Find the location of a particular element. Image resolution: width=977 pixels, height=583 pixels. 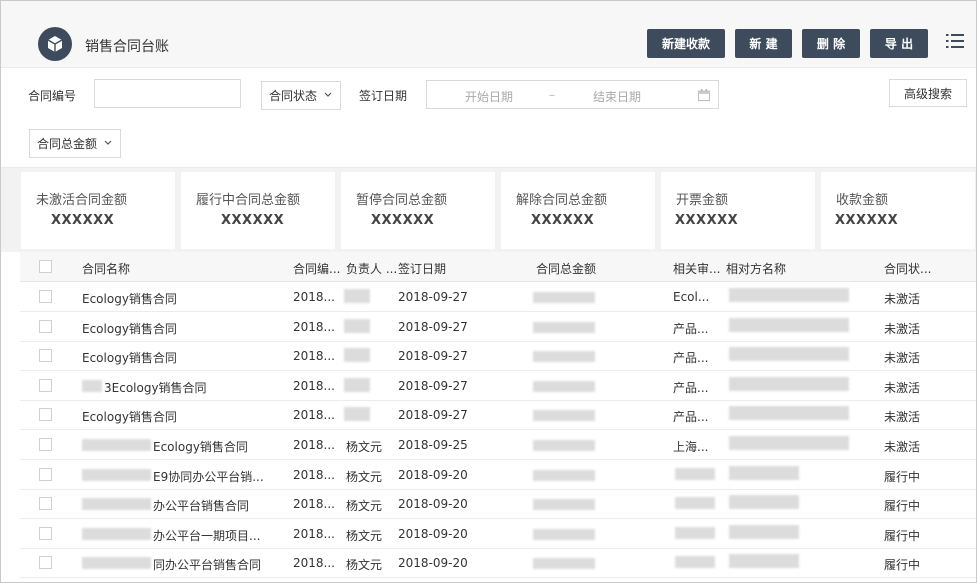

summary-card: 未激活合同金额 XXXXXX is located at coordinates (98, 210).